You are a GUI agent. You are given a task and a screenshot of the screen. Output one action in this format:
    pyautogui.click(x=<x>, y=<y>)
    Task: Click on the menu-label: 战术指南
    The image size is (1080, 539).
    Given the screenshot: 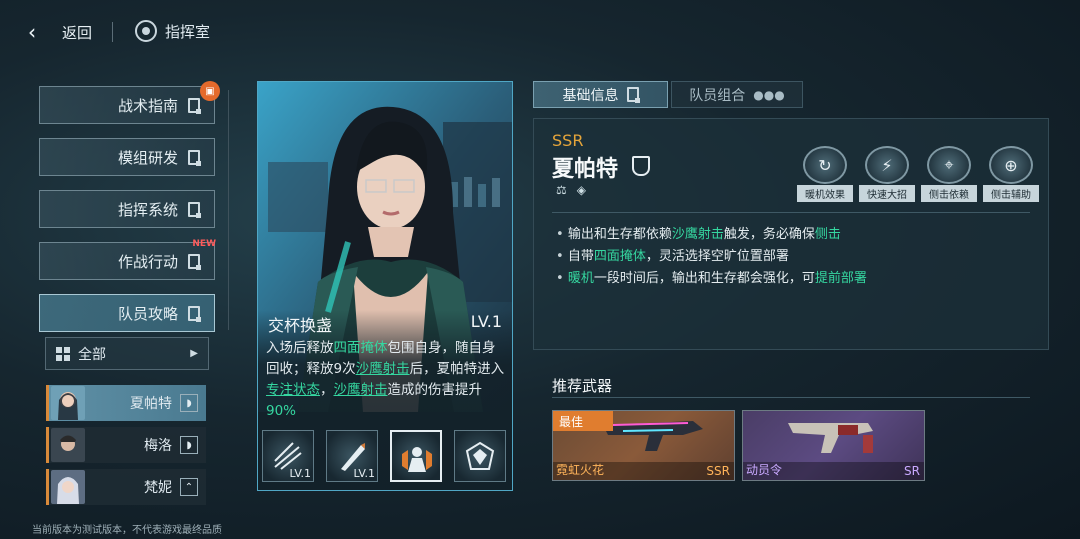 What is the action you would take?
    pyautogui.click(x=147, y=105)
    